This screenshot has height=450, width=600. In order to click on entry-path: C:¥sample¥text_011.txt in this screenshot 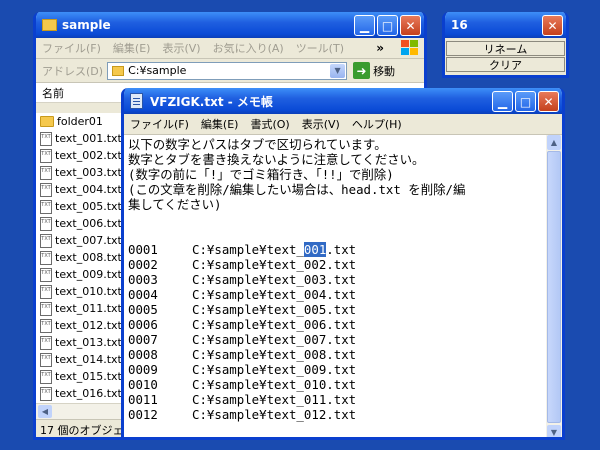, I will do `click(274, 399)`.